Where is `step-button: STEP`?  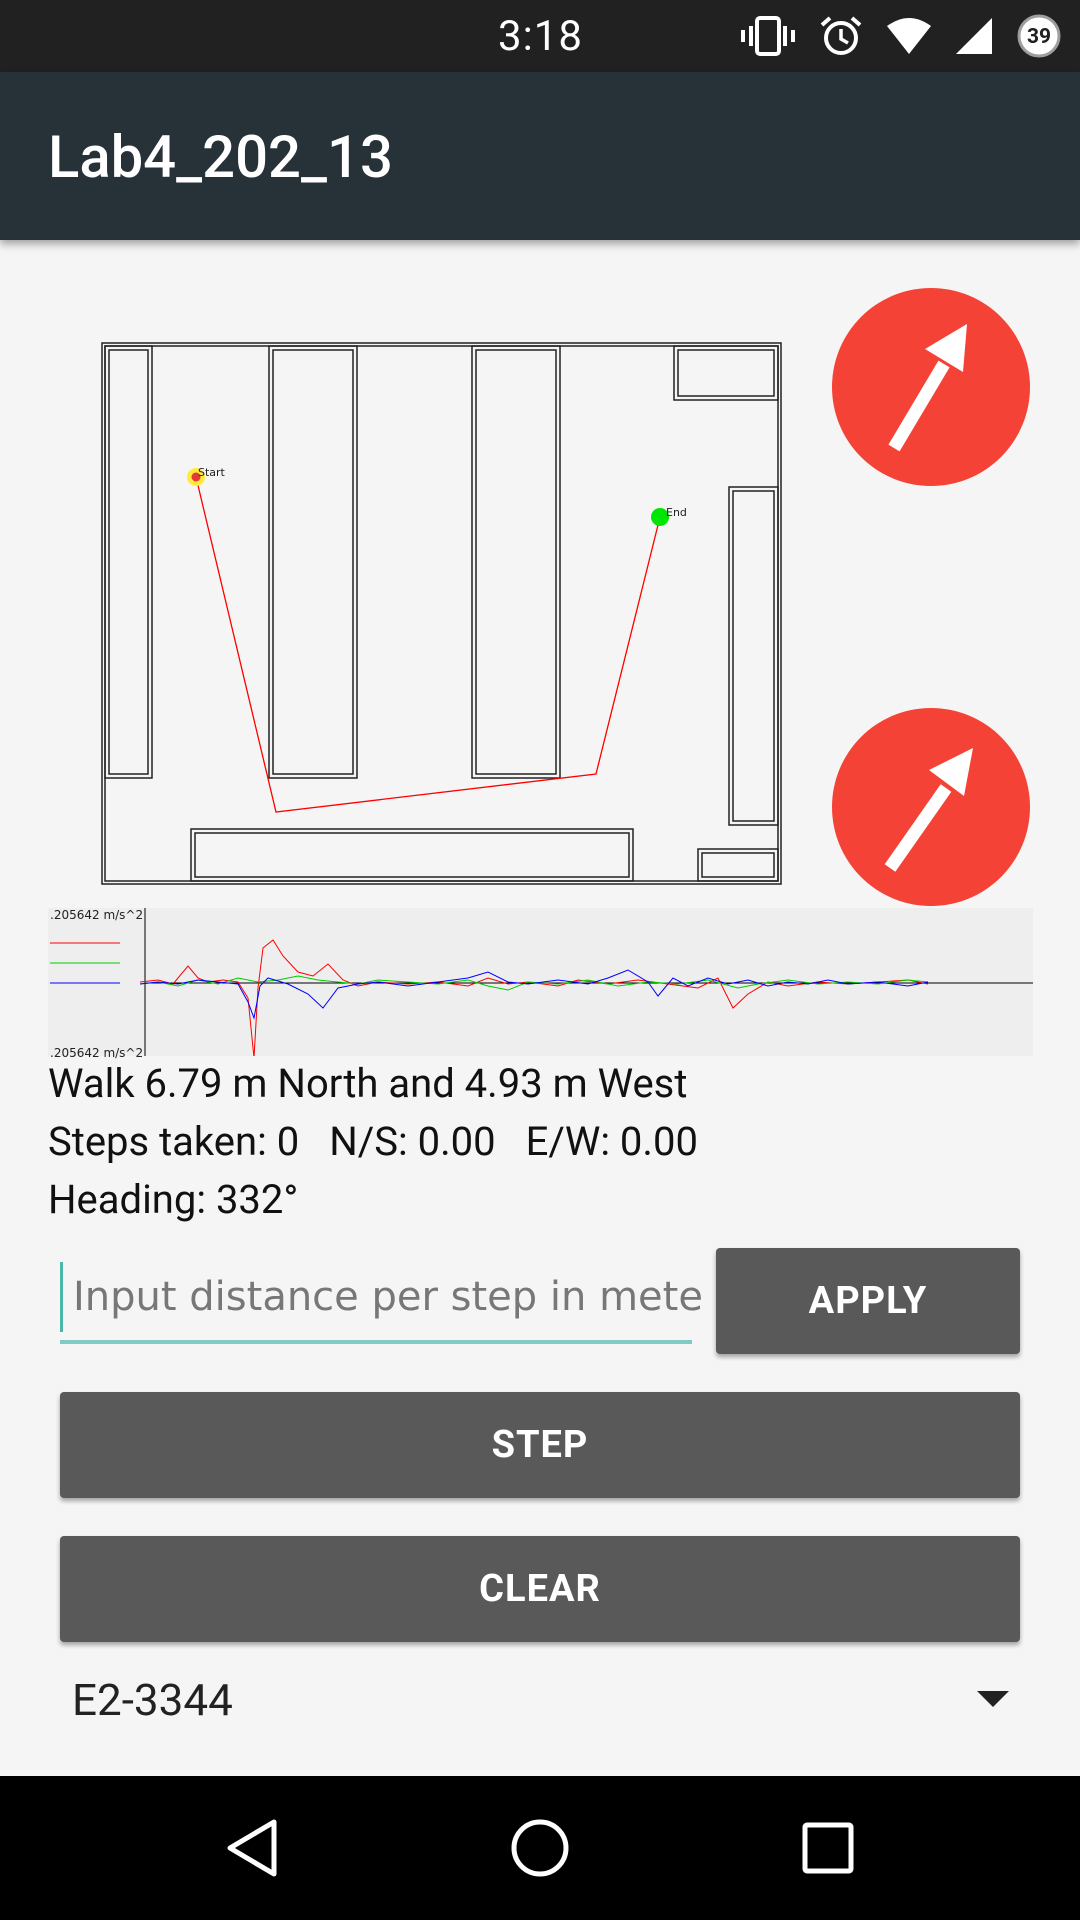
step-button: STEP is located at coordinates (540, 1445).